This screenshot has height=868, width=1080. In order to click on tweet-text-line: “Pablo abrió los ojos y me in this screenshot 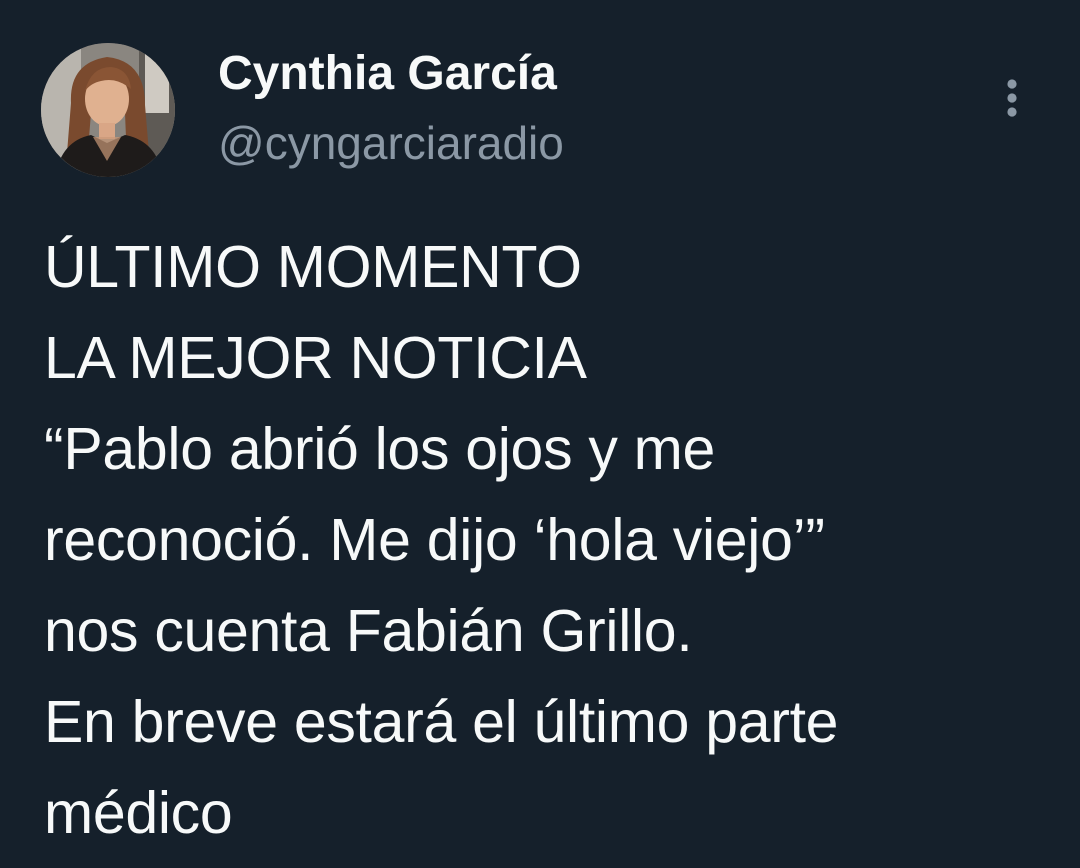, I will do `click(380, 449)`.